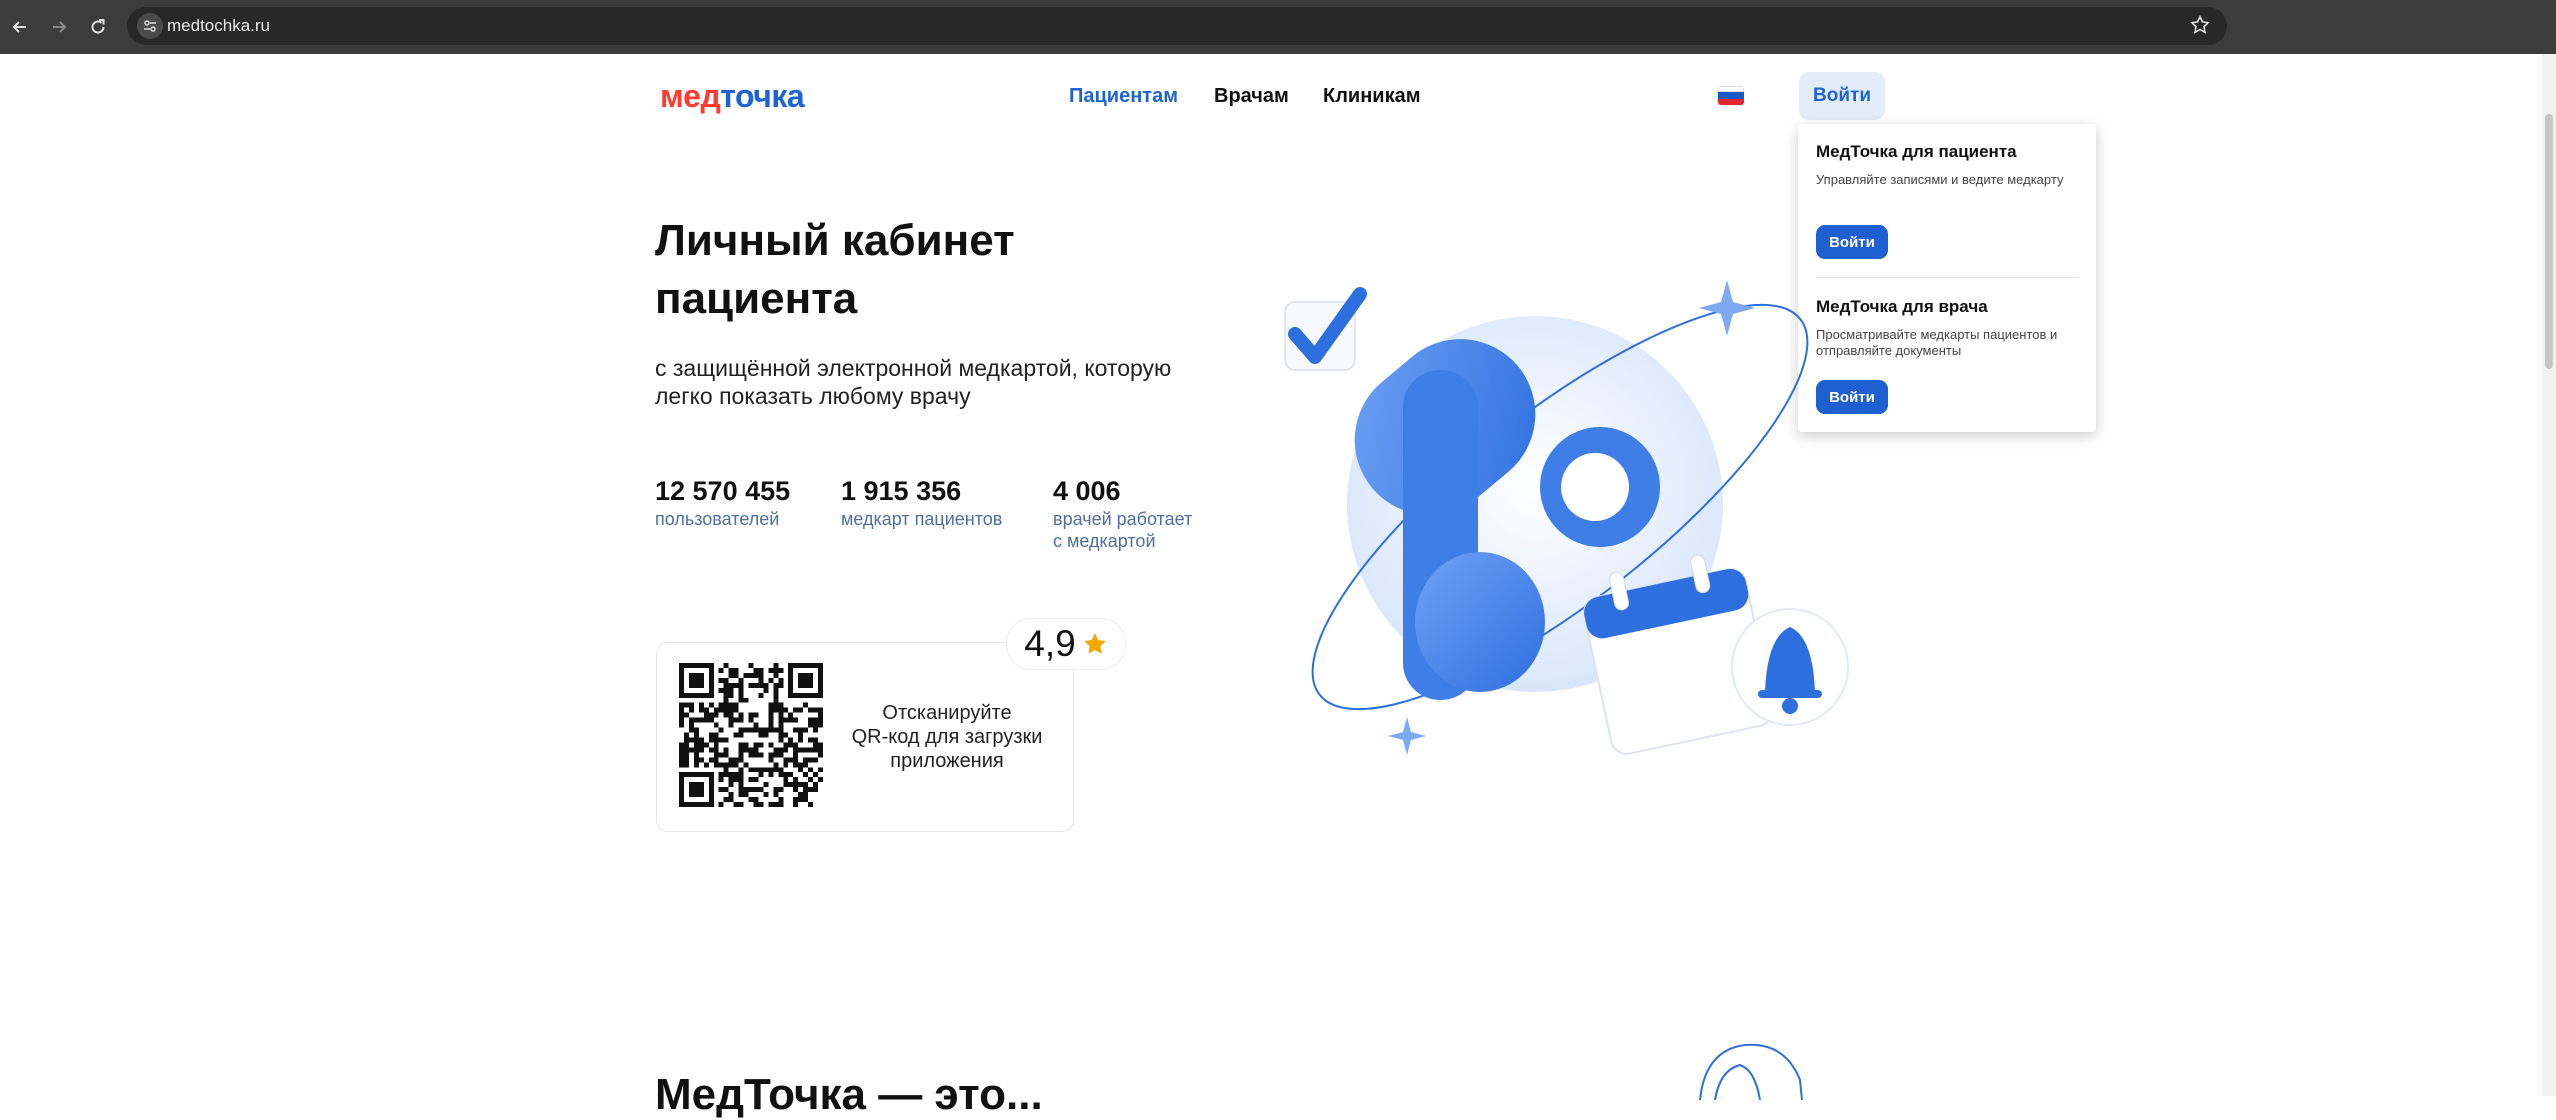 The height and width of the screenshot is (1120, 2556). Describe the element at coordinates (1790, 667) in the screenshot. I see `notification-bell-icon` at that location.